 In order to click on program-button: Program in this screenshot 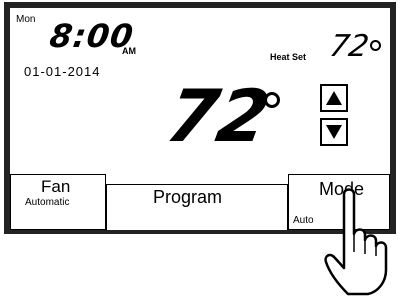, I will do `click(197, 207)`.